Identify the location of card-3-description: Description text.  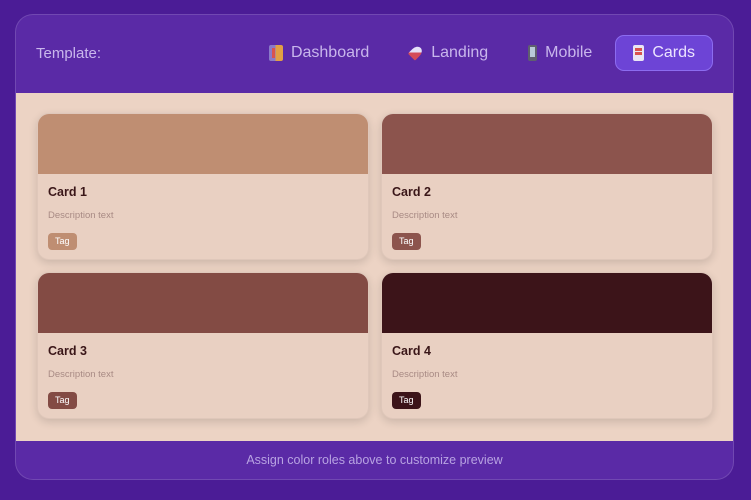
(81, 374).